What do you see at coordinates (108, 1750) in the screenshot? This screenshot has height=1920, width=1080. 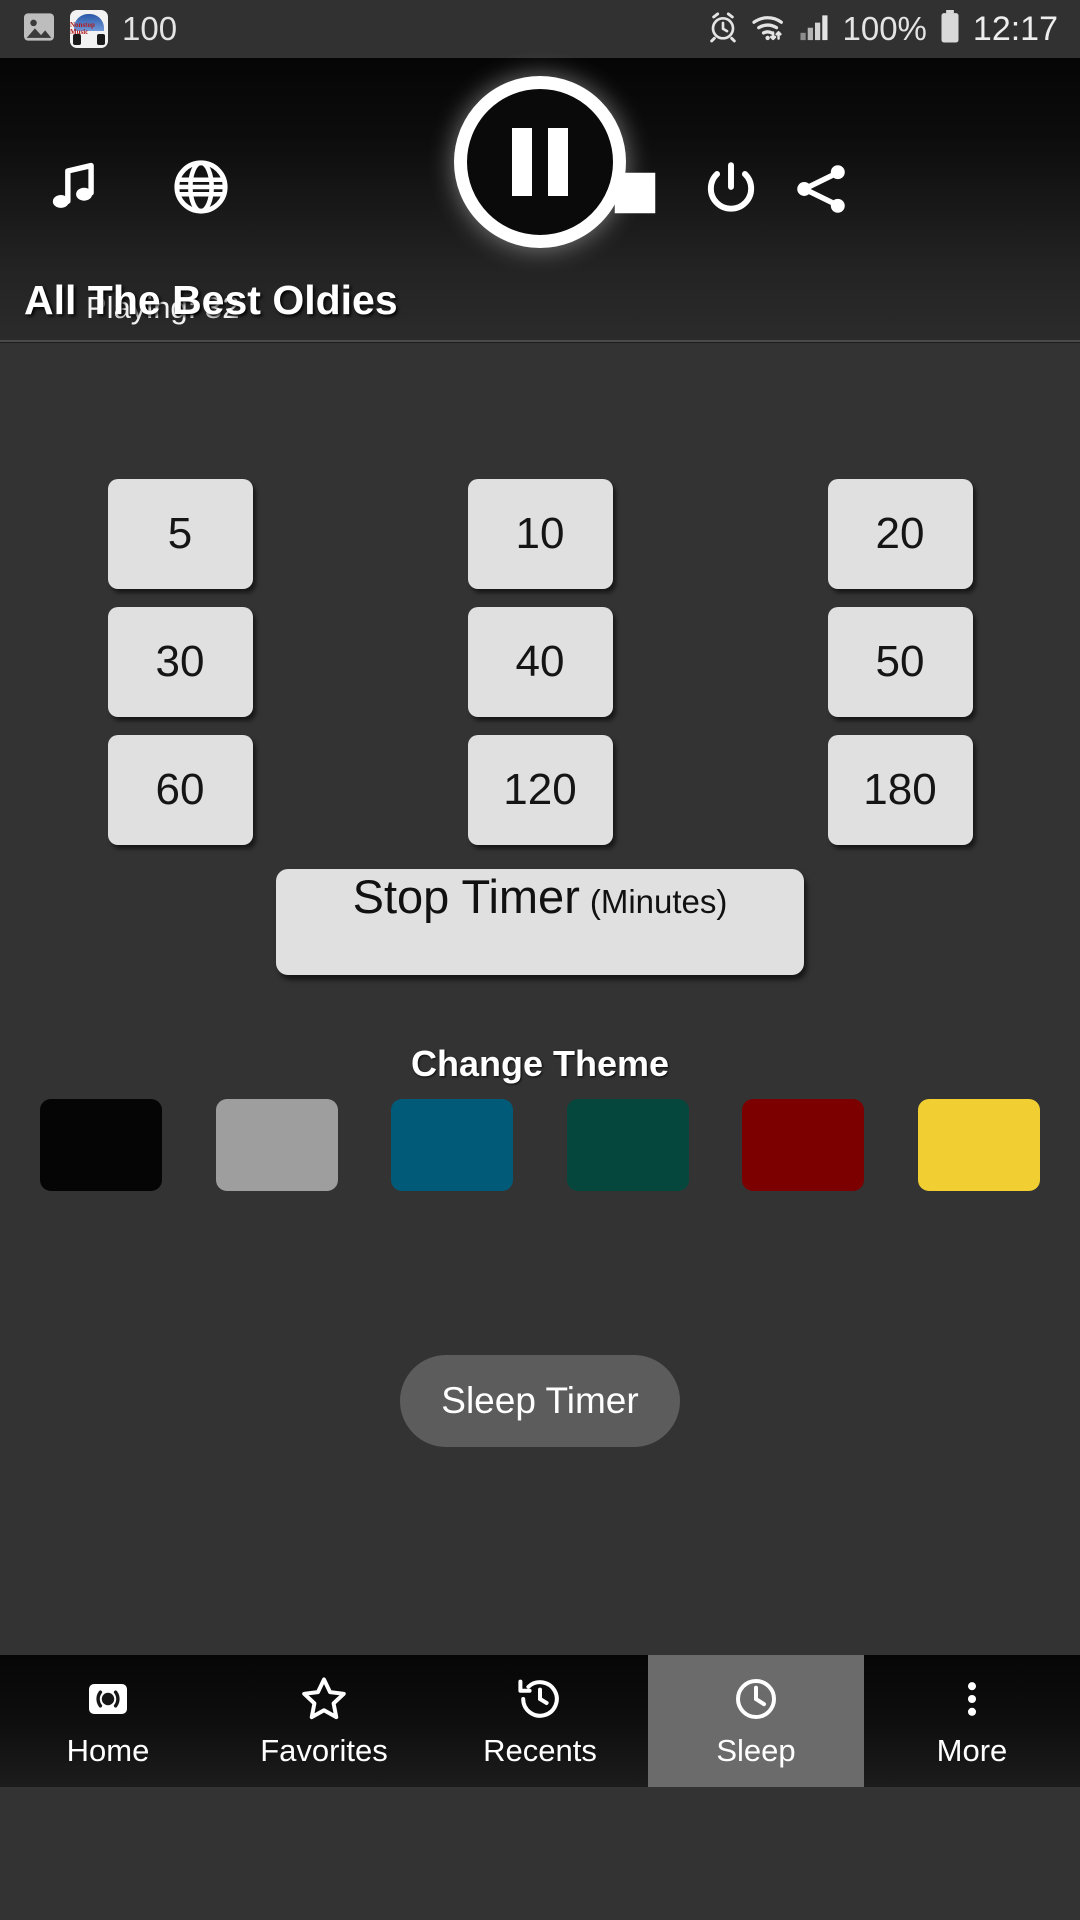 I see `nav-label-home: Home` at bounding box center [108, 1750].